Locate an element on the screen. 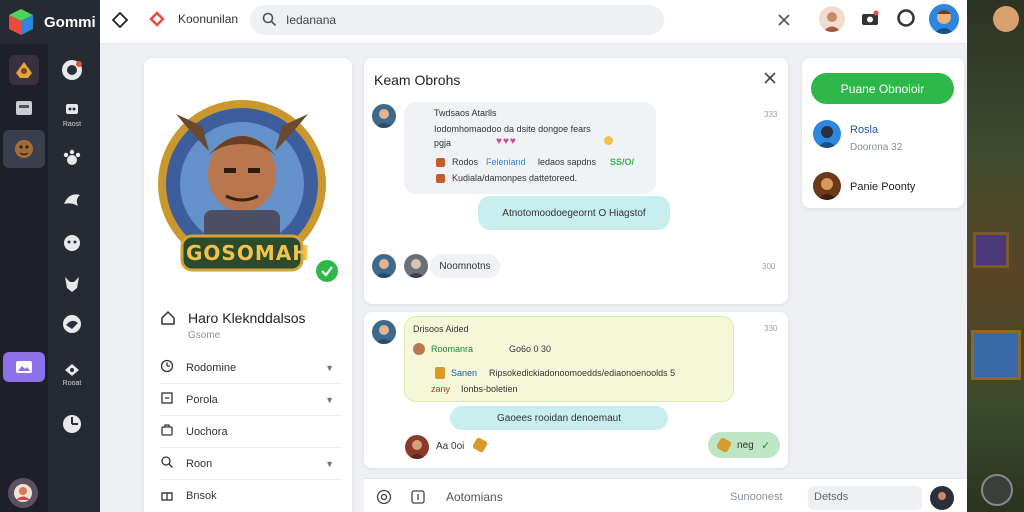 The width and height of the screenshot is (1024, 512). diamond-icon is located at coordinates (120, 21).